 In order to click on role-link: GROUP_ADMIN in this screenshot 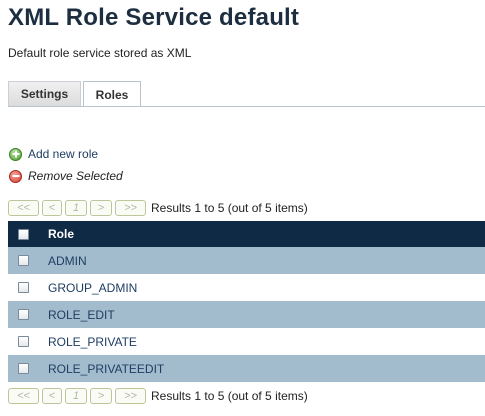, I will do `click(92, 288)`.